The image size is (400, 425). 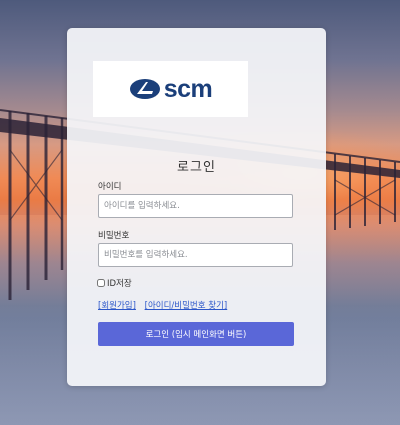 What do you see at coordinates (114, 236) in the screenshot?
I see `password-label: 비밀번호` at bounding box center [114, 236].